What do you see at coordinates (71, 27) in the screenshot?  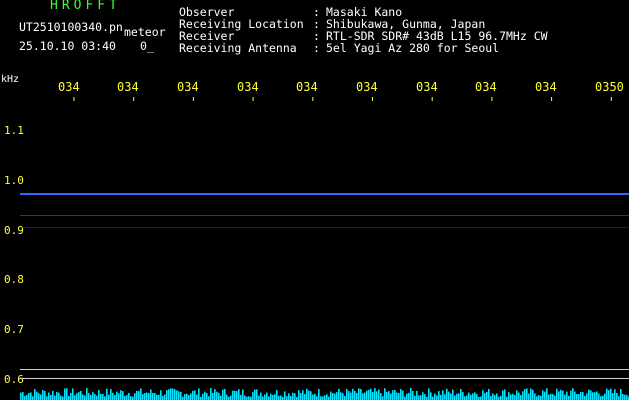 I see `filename: UT2510100340.pn` at bounding box center [71, 27].